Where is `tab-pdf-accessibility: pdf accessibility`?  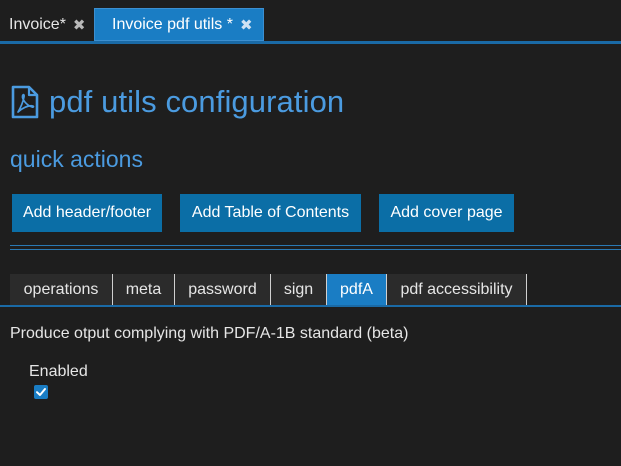 tab-pdf-accessibility: pdf accessibility is located at coordinates (457, 290).